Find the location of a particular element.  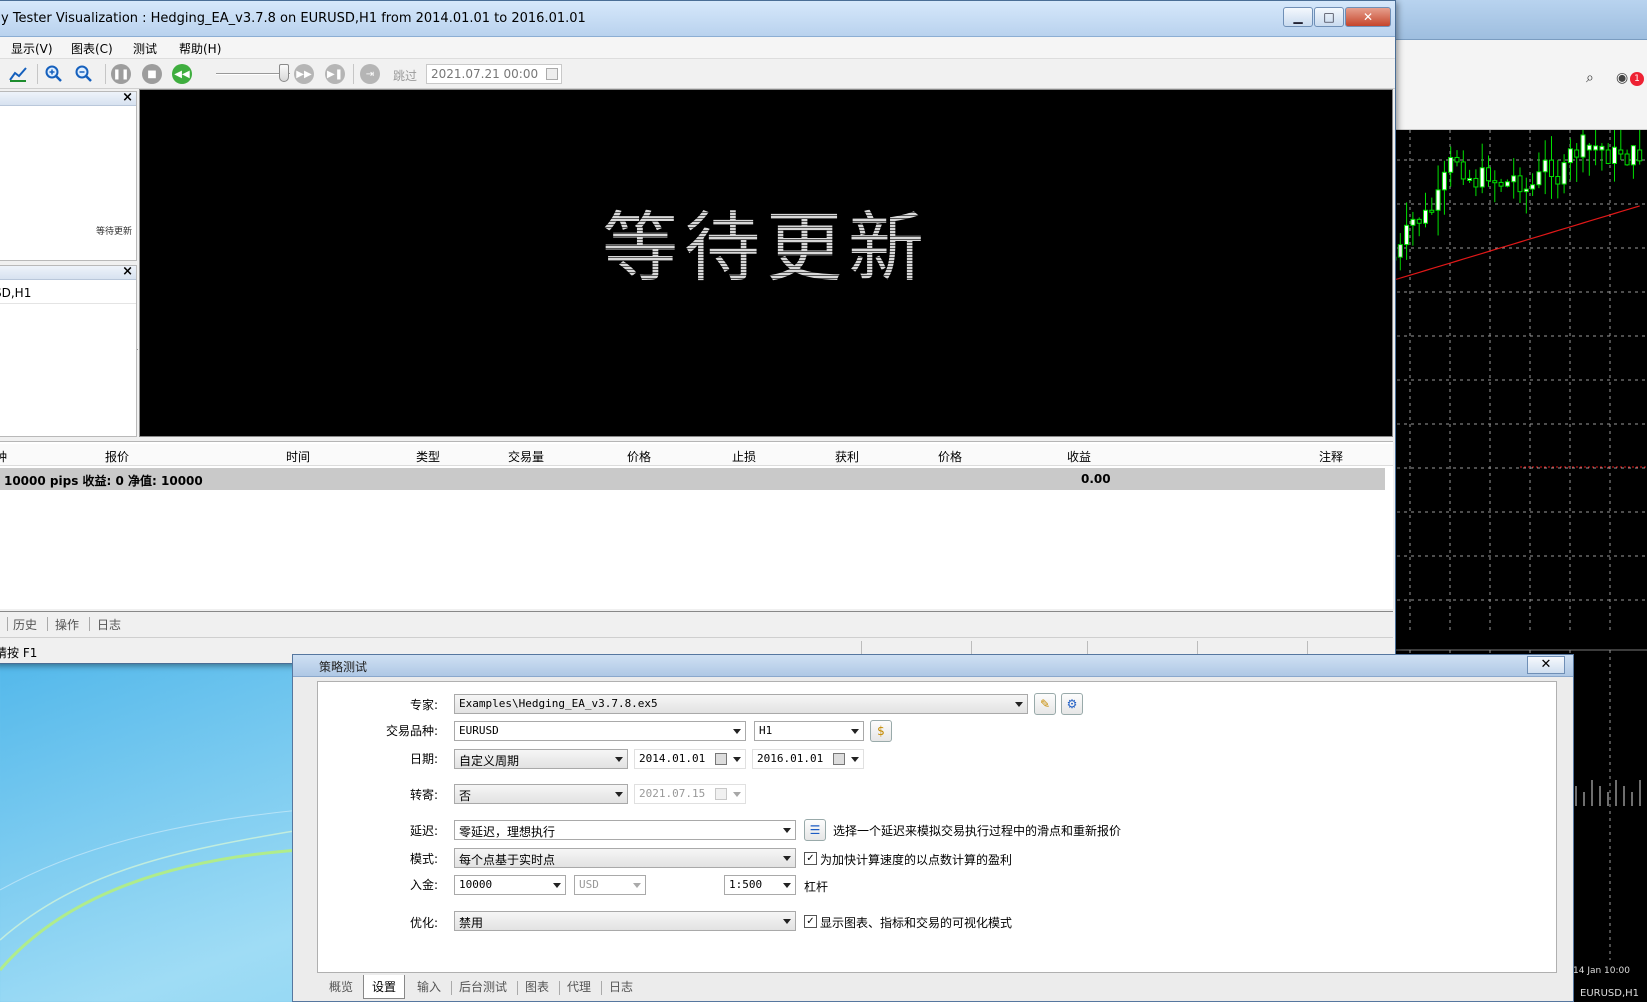

minimize-button: ▁ is located at coordinates (1298, 17).